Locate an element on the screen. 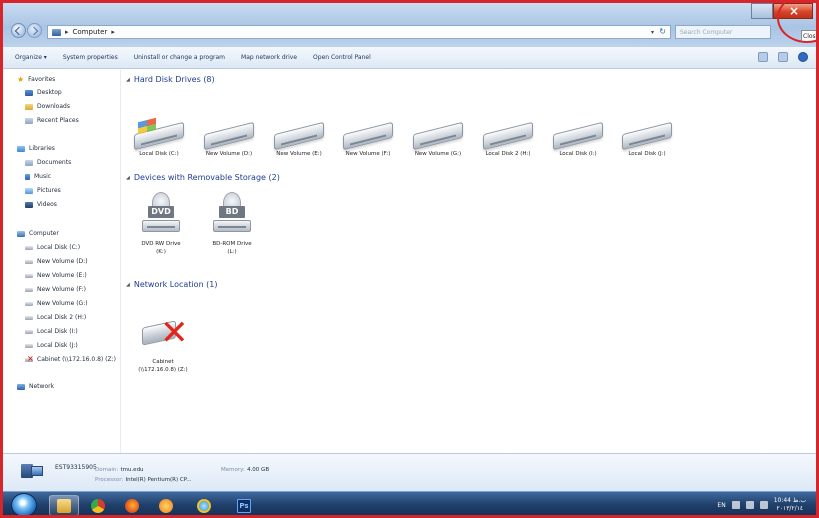 The image size is (819, 518). group-removable-storage: ◢ Devices with Removable Storage (2) is located at coordinates (203, 177).